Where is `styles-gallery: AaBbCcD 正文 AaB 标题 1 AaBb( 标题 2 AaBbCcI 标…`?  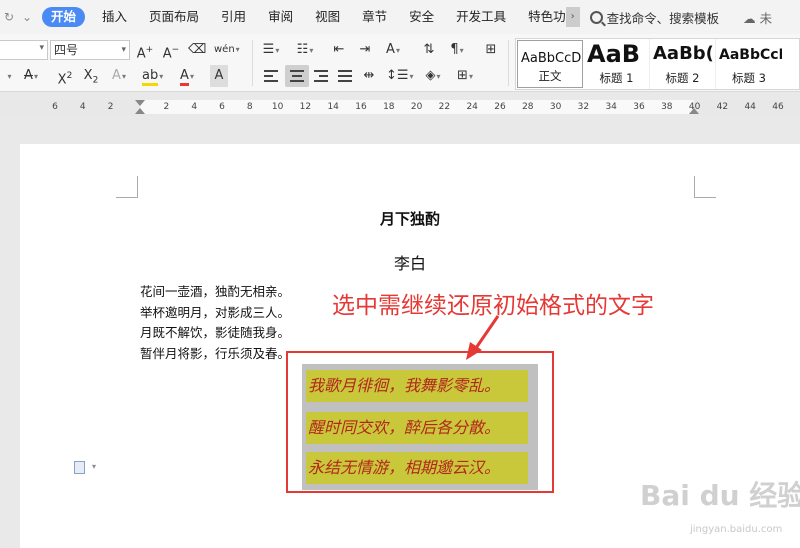 styles-gallery: AaBbCcD 正文 AaB 标题 1 AaBb( 标题 2 AaBbCcI 标… is located at coordinates (657, 64).